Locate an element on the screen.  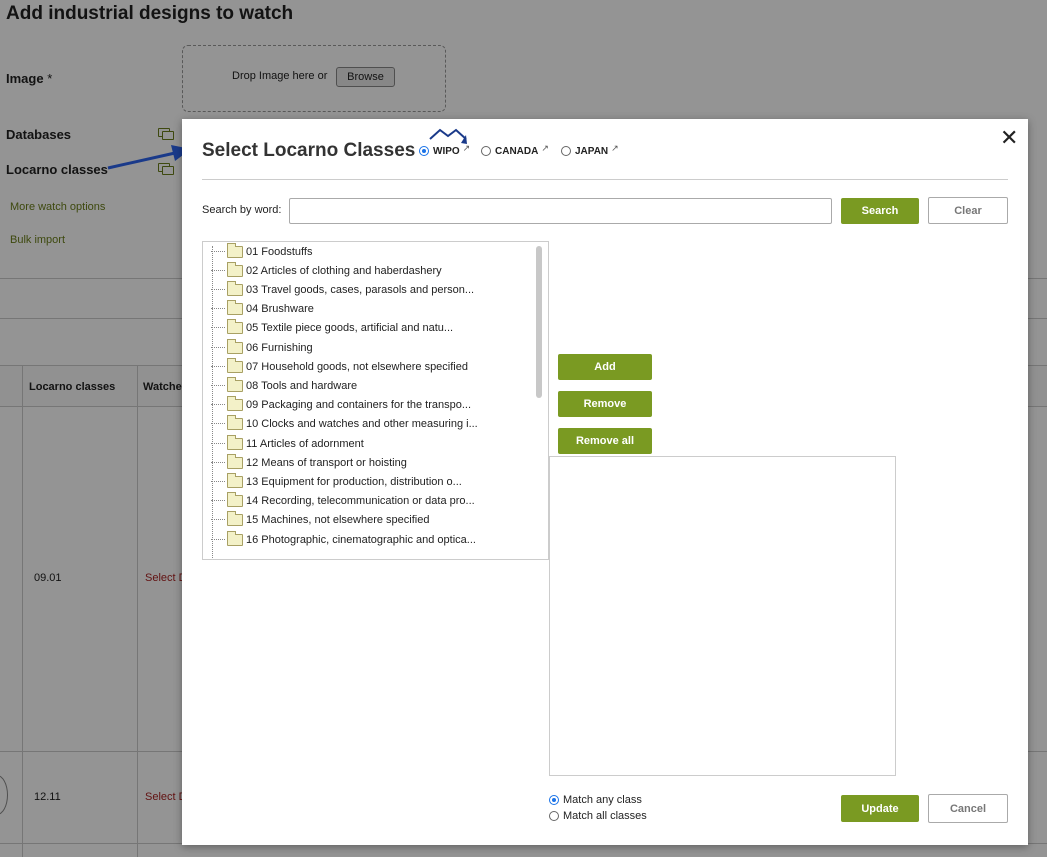
source-option-wipo: WIPO ↗ is located at coordinates (445, 150).